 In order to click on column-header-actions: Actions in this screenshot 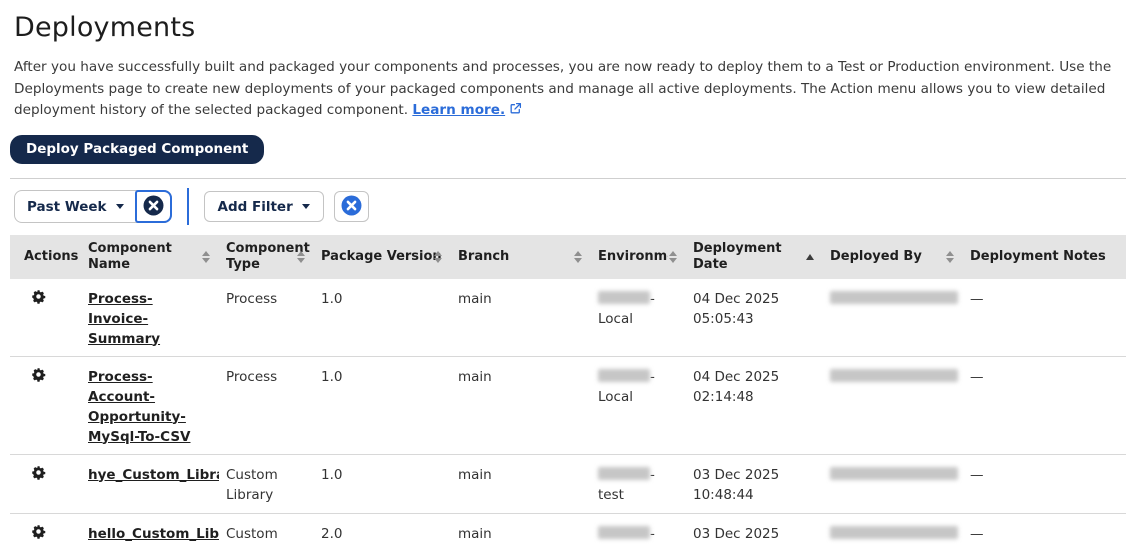, I will do `click(45, 256)`.